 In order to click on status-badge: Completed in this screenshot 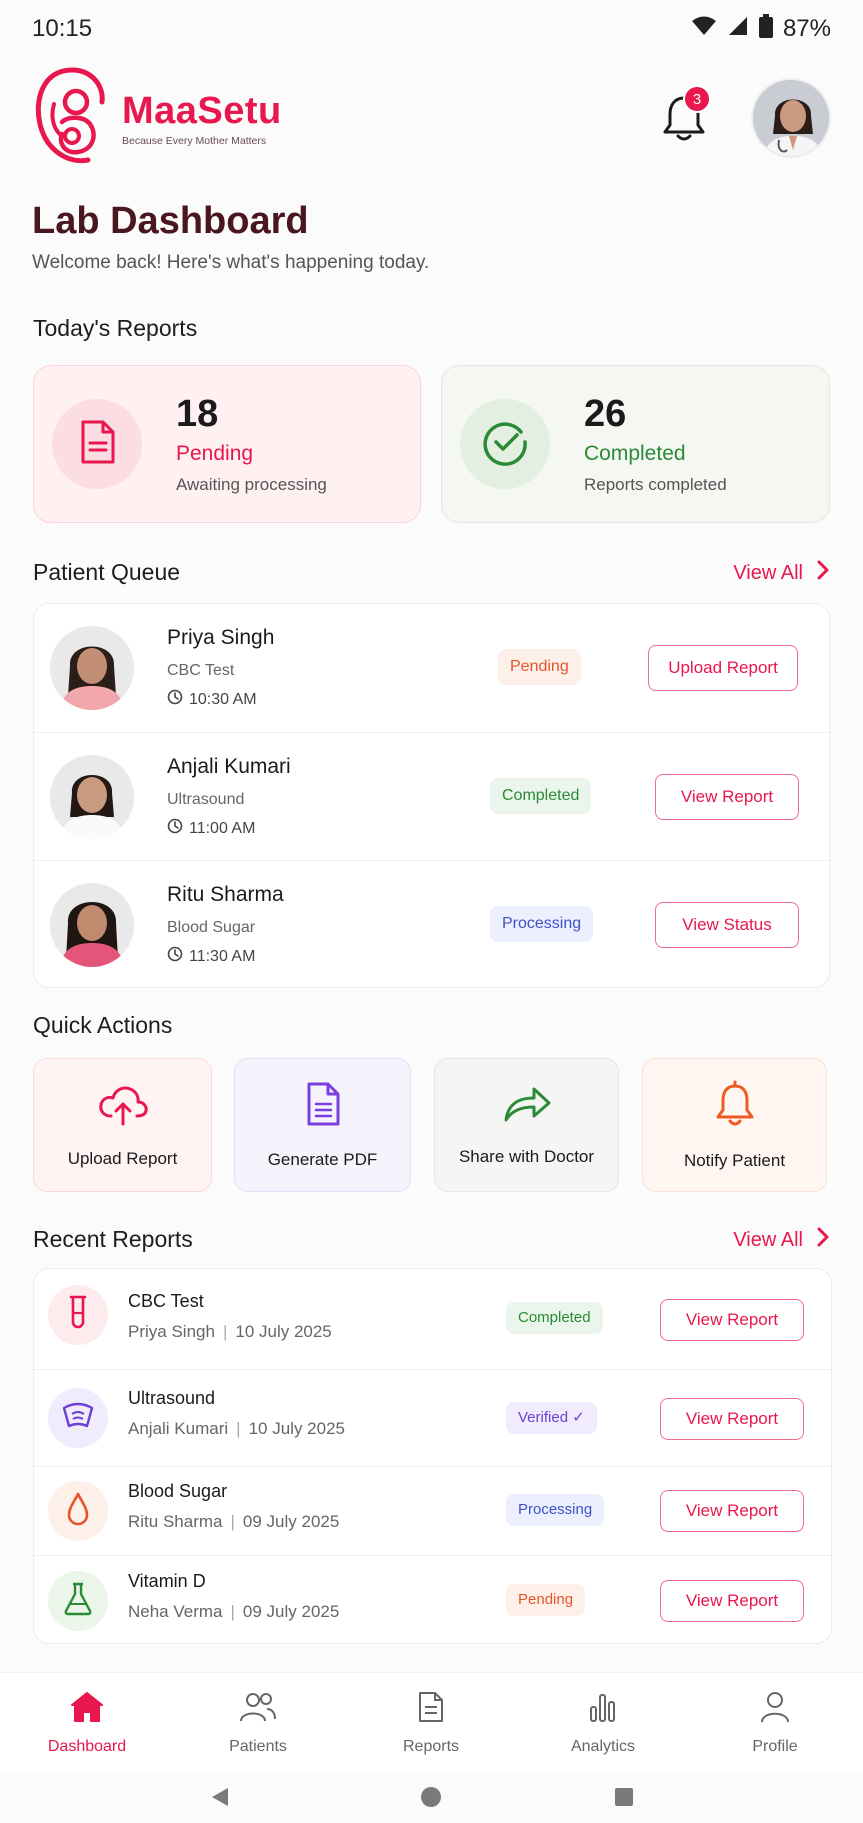, I will do `click(541, 796)`.